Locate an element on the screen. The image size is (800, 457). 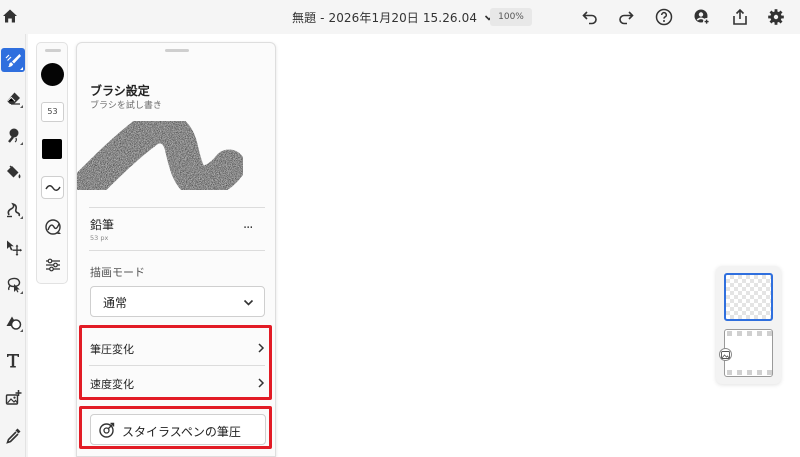
brush-library-icon is located at coordinates (52, 226).